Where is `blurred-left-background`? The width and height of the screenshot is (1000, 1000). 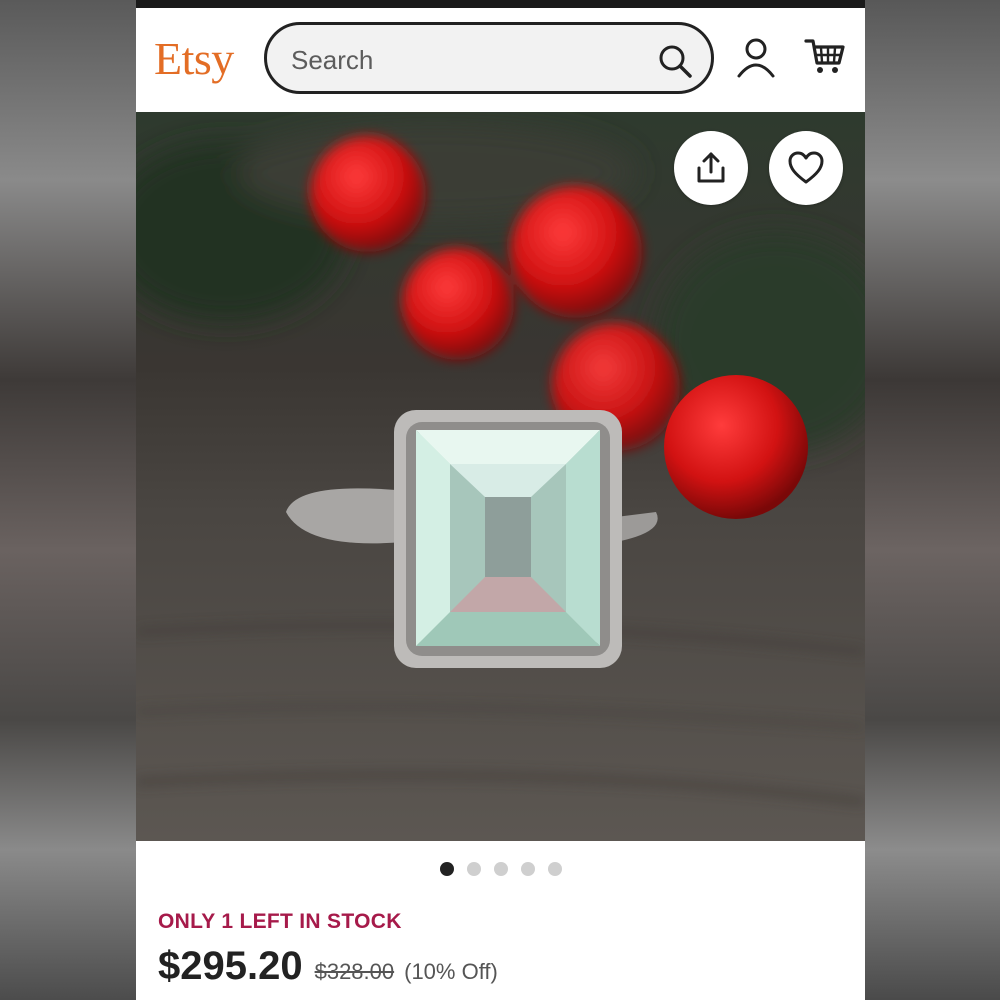 blurred-left-background is located at coordinates (68, 500).